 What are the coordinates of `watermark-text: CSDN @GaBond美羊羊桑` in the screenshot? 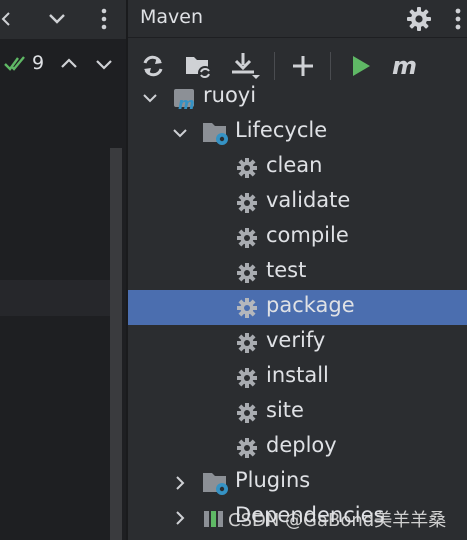 It's located at (337, 520).